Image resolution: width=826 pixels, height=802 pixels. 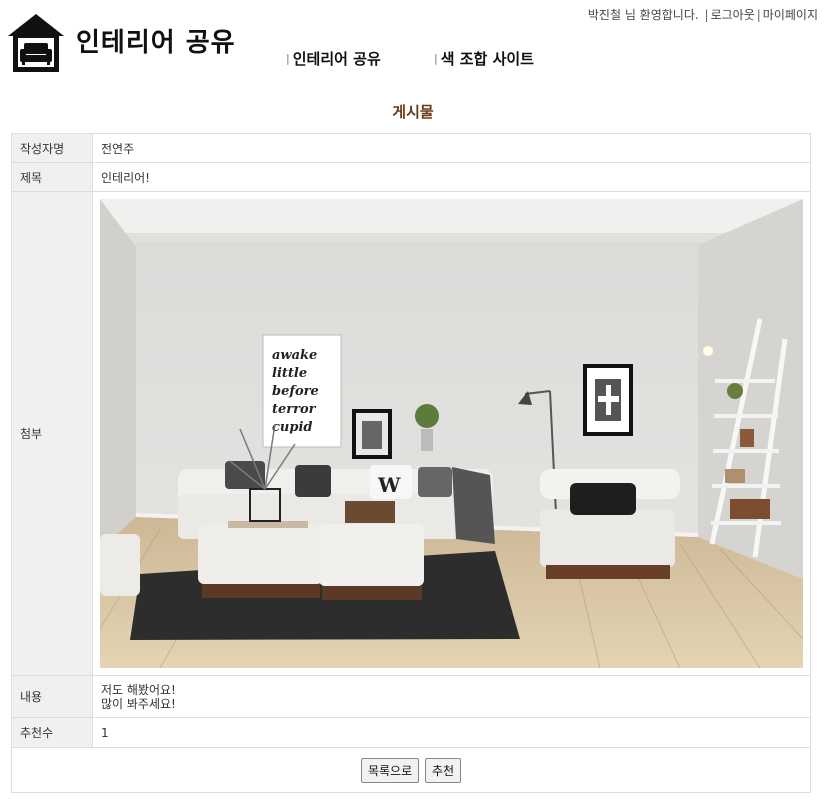 I want to click on back-to-list-button: 목록으로, so click(x=390, y=770).